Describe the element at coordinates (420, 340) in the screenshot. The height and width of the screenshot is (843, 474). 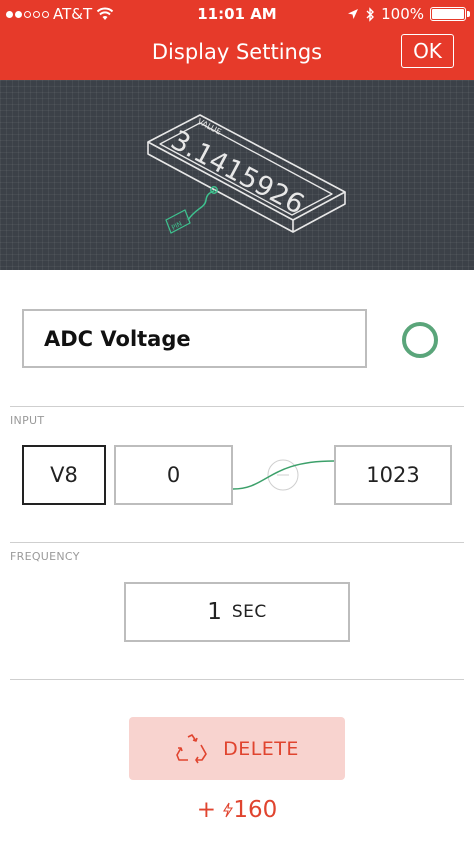
I see `color-picker-button` at that location.